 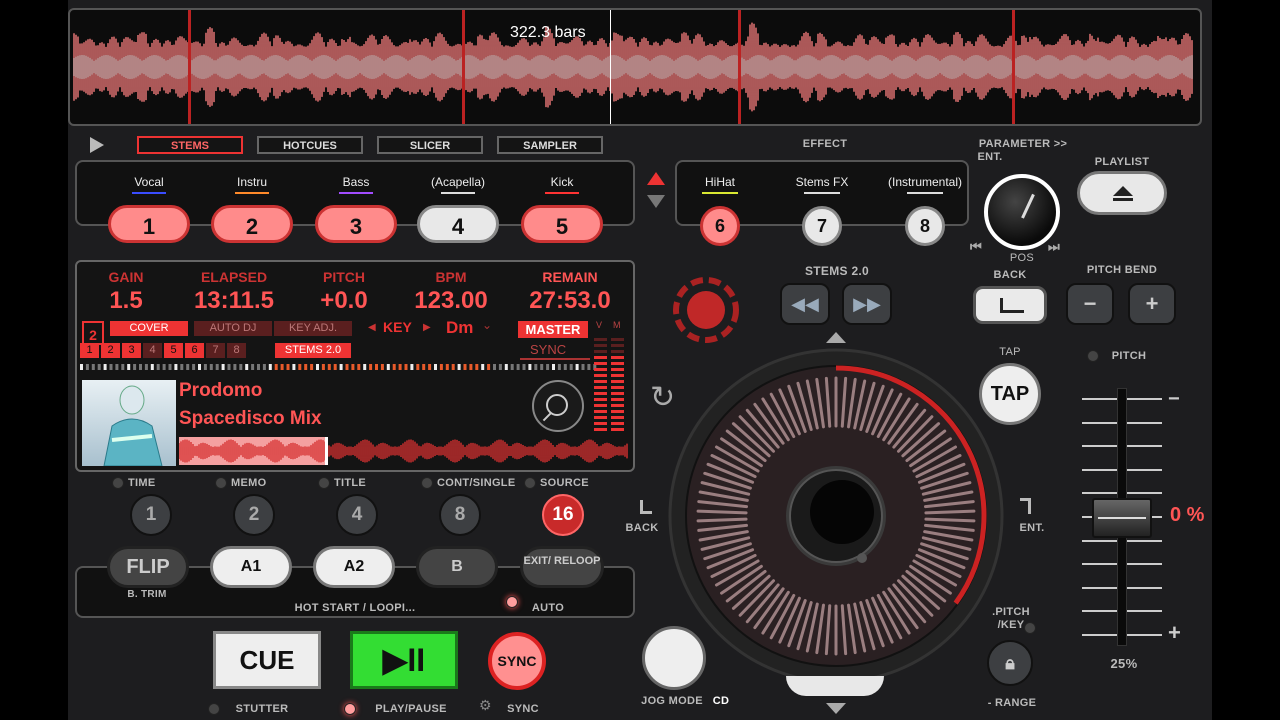 What do you see at coordinates (570, 277) in the screenshot?
I see `remain-label: REMAIN` at bounding box center [570, 277].